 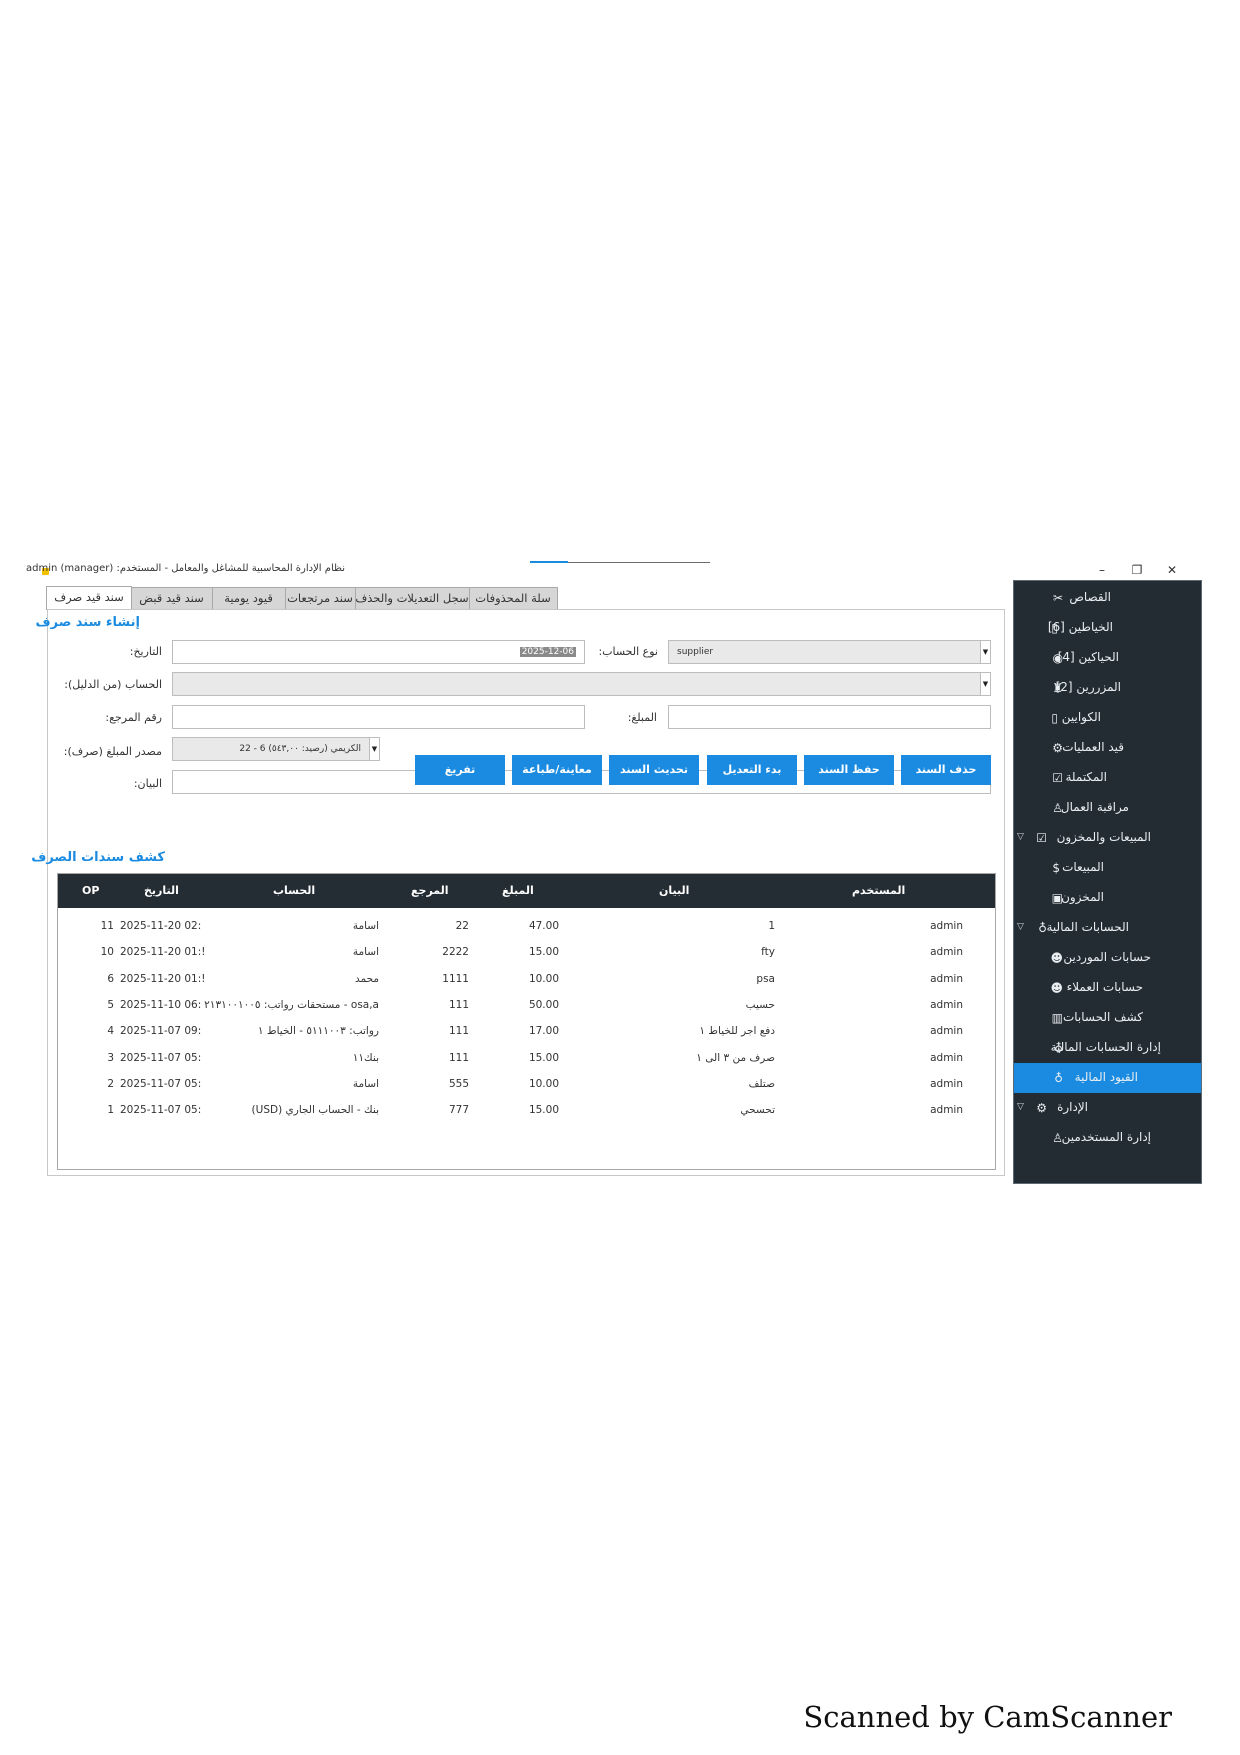 What do you see at coordinates (543, 1031) in the screenshot?
I see `table-cell: 17.00` at bounding box center [543, 1031].